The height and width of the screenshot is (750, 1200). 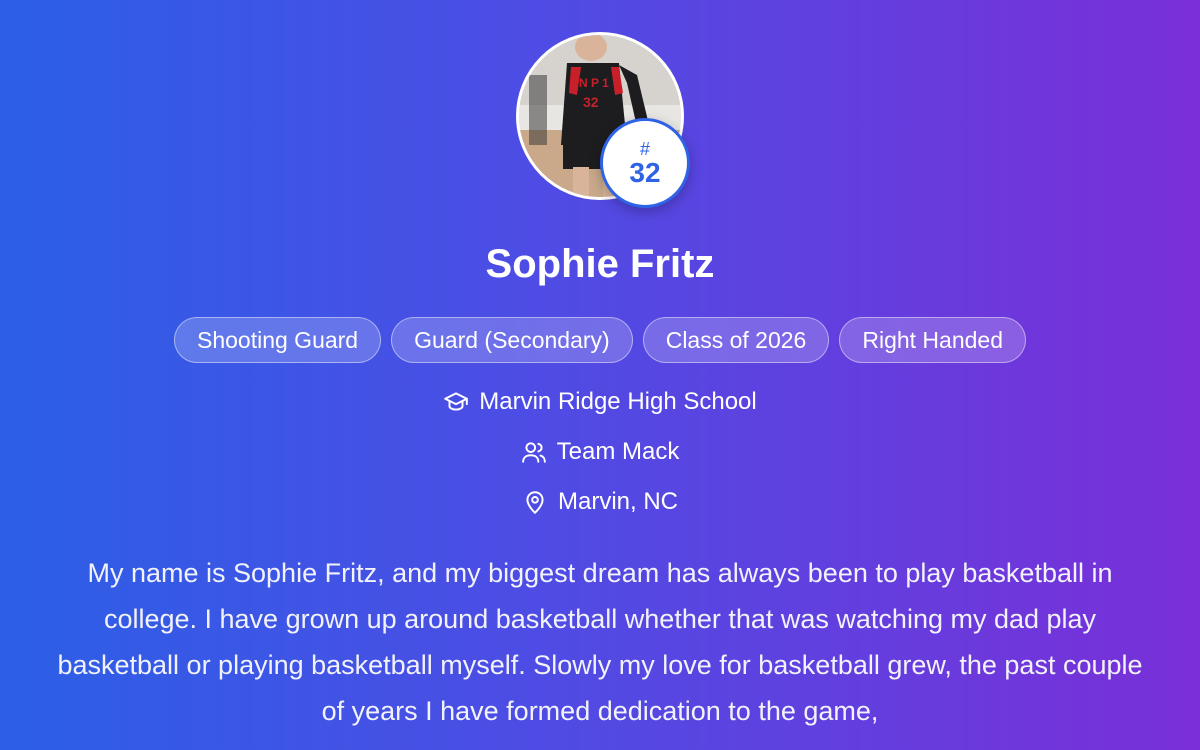 I want to click on graduation-cap-icon, so click(x=456, y=402).